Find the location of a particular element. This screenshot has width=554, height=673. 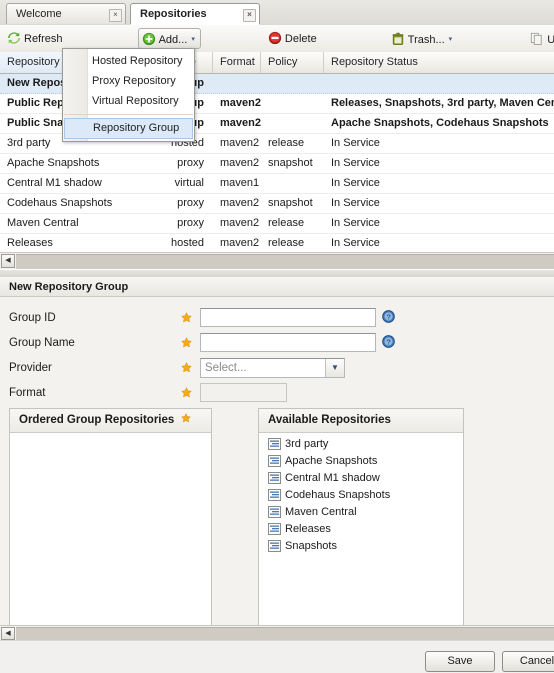

list-item: 3rd party is located at coordinates (361, 444).